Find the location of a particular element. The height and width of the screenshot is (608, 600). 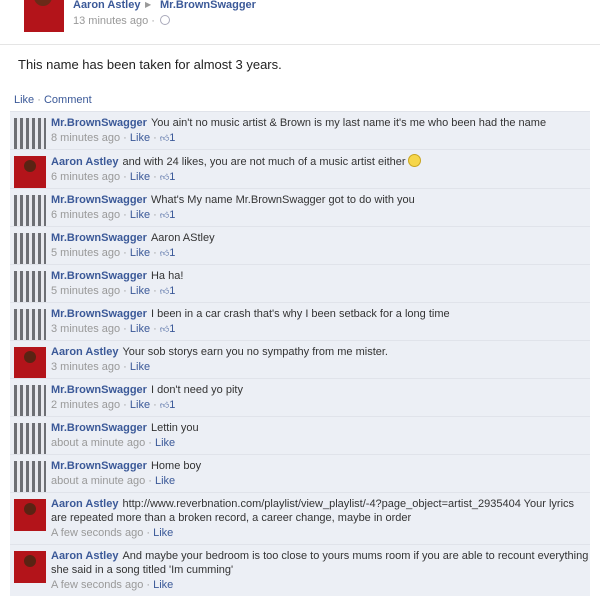

comment-meta: 3 minutes ago · Like · 👍︎1 is located at coordinates (320, 329).